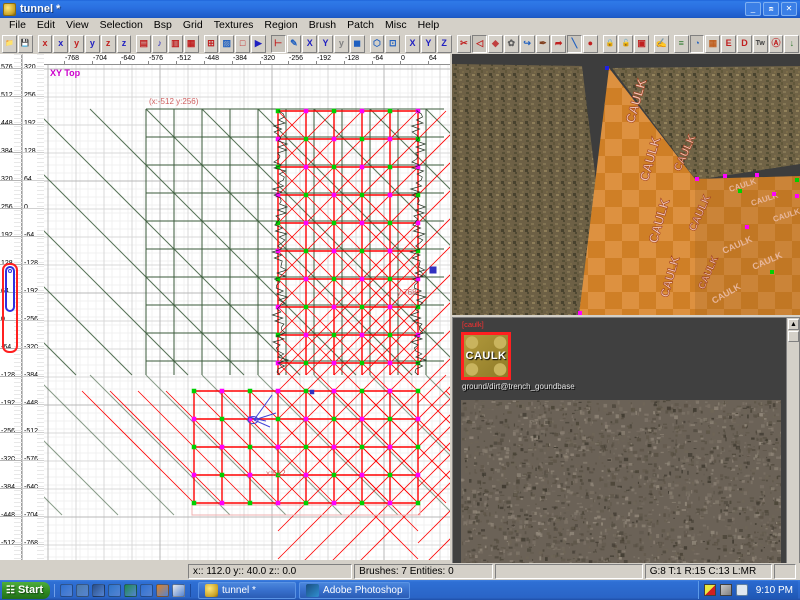  Describe the element at coordinates (511, 43) in the screenshot. I see `patch-inspector-button: ✿` at that location.